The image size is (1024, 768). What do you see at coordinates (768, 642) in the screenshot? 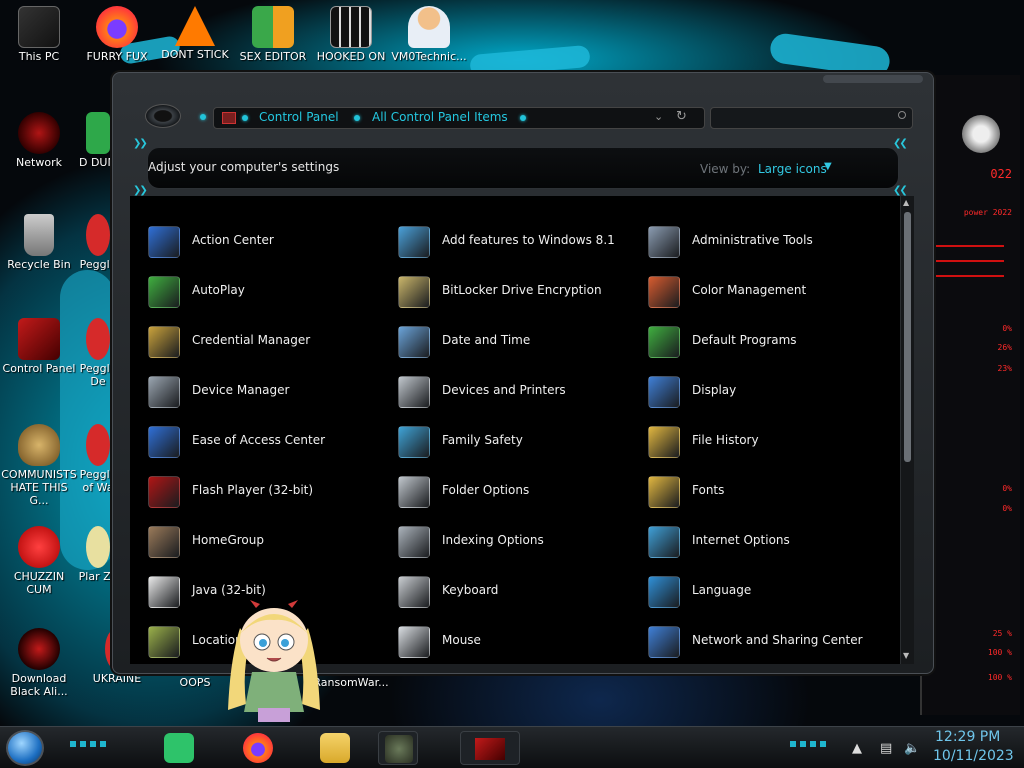
I see `control-panel-item: Network and Sharing Center` at bounding box center [768, 642].